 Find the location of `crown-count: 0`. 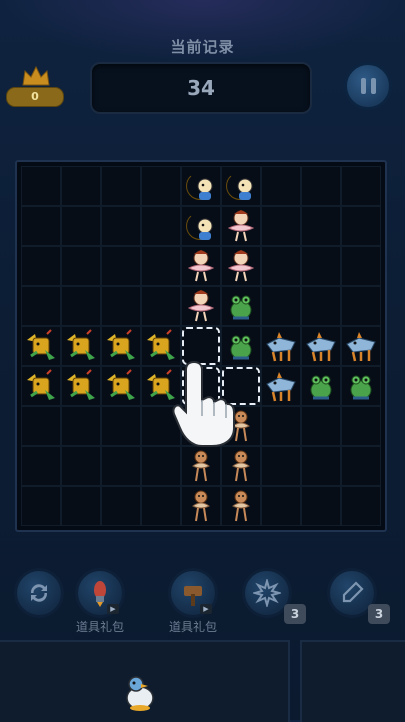

crown-count: 0 is located at coordinates (35, 97).